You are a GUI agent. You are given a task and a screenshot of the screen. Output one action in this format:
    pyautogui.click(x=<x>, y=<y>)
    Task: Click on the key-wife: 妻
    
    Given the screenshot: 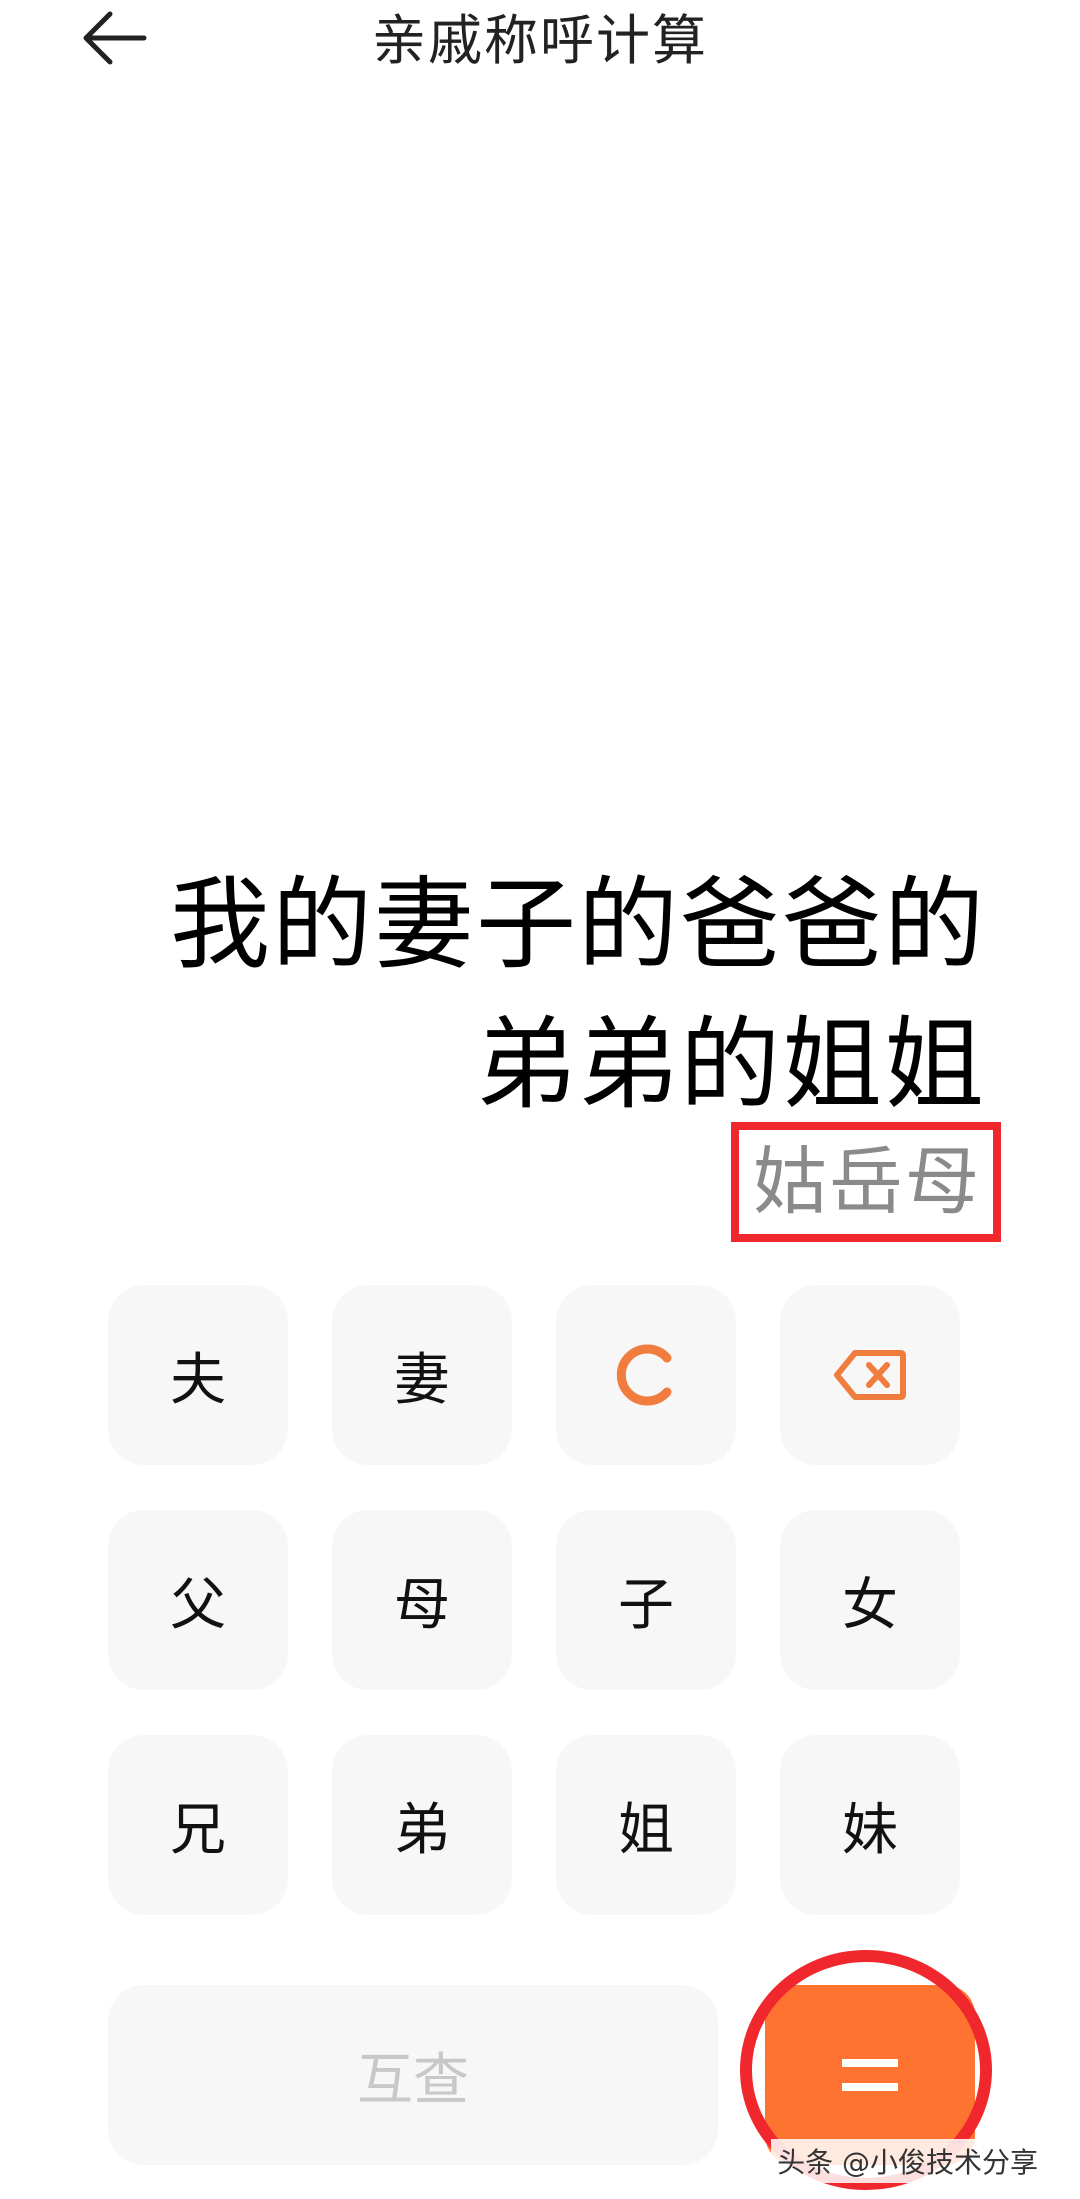 What is the action you would take?
    pyautogui.click(x=422, y=1375)
    